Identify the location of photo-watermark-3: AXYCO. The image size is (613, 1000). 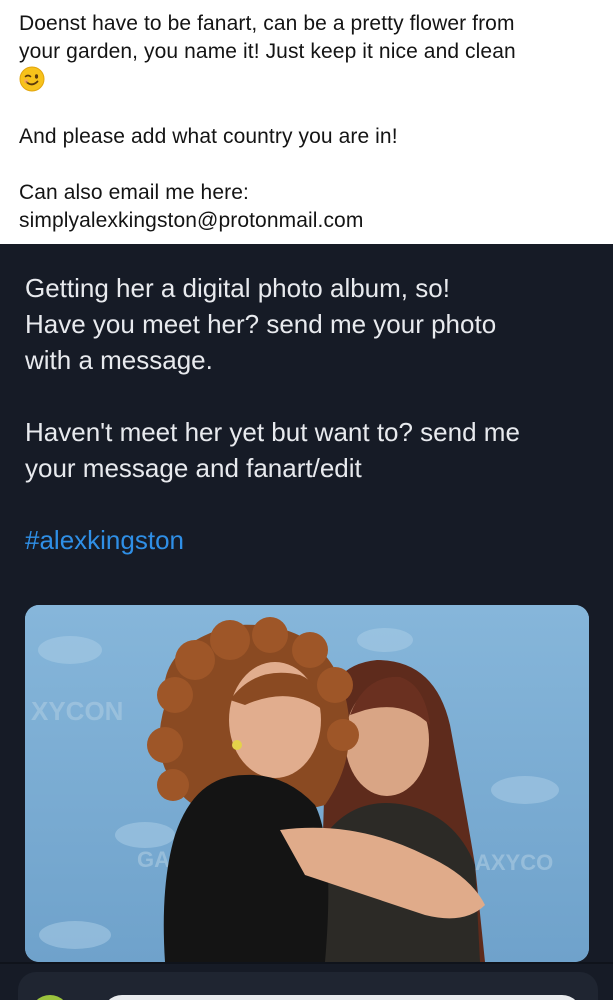
(514, 862).